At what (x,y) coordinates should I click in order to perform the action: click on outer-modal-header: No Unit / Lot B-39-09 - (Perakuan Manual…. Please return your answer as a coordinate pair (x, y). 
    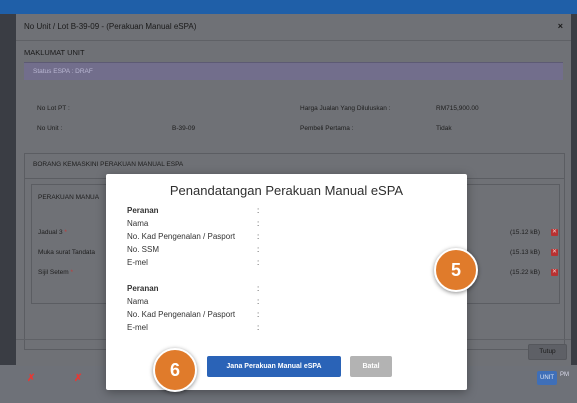
    Looking at the image, I should click on (293, 27).